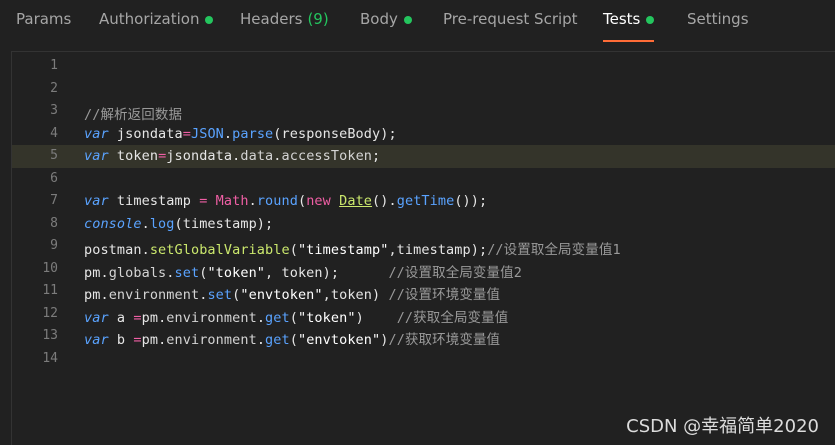  Describe the element at coordinates (376, 156) in the screenshot. I see `code-token: ;` at that location.